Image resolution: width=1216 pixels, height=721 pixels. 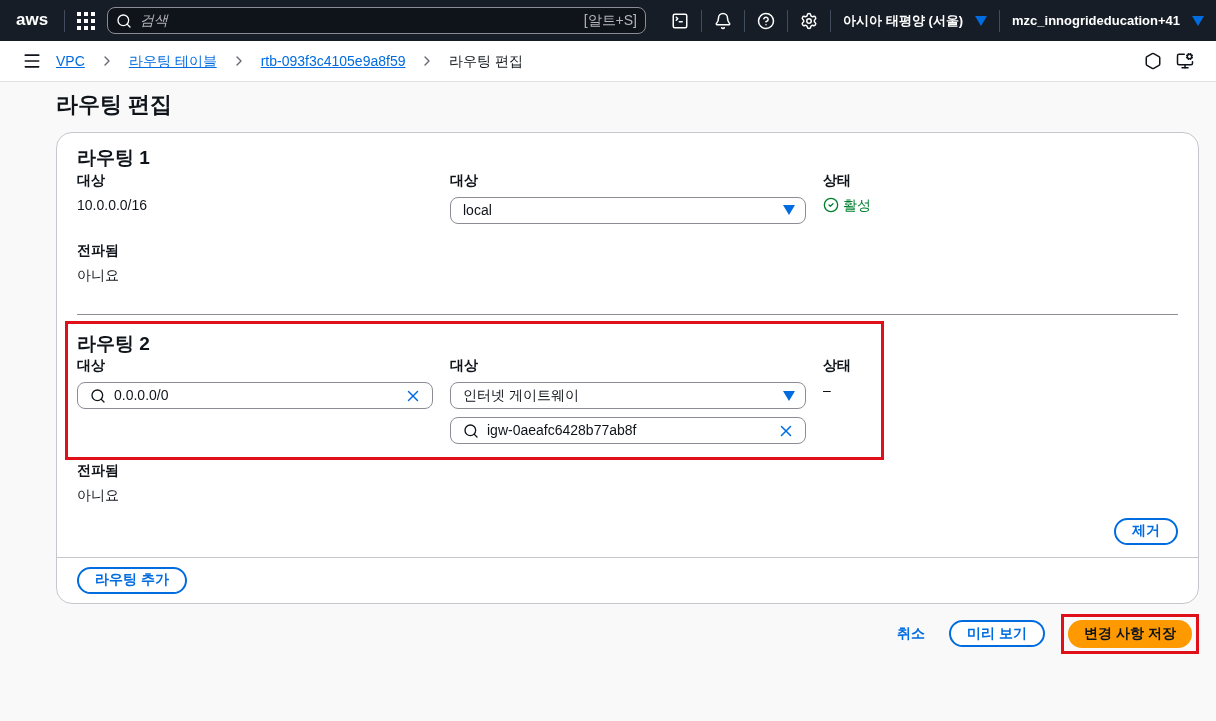 What do you see at coordinates (132, 580) in the screenshot?
I see `add-route-button: 라우팅 추가` at bounding box center [132, 580].